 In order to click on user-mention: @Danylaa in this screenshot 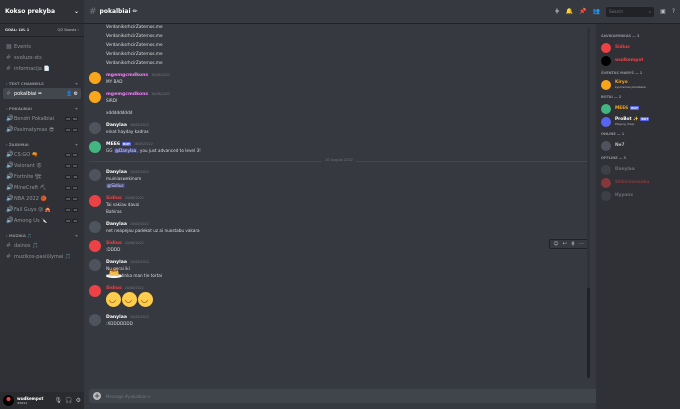, I will do `click(125, 150)`.